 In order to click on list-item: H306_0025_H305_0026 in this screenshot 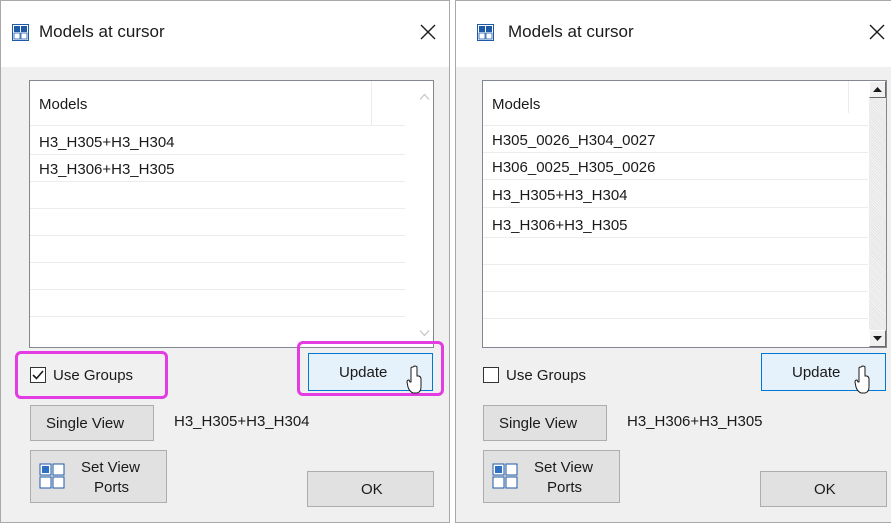, I will do `click(573, 167)`.